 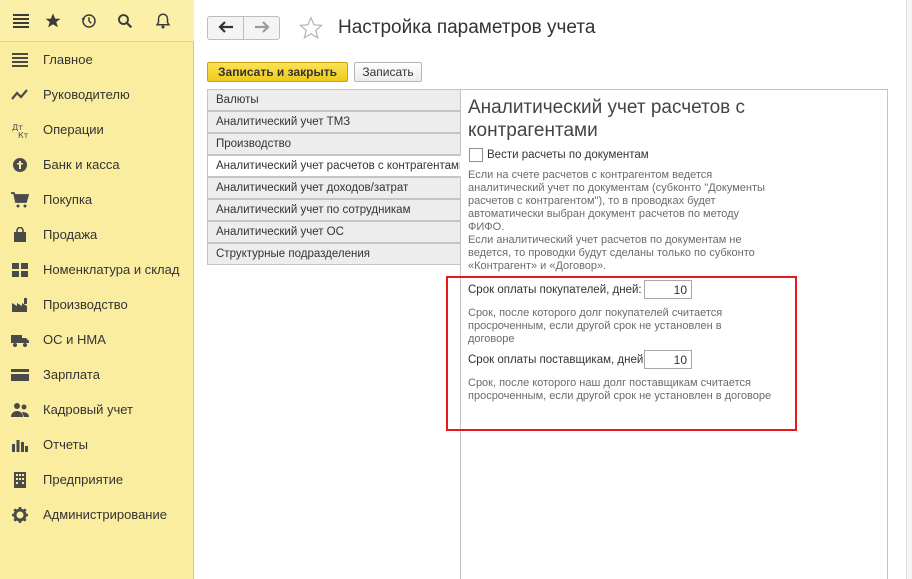 I want to click on tab-production: Производство, so click(x=334, y=144).